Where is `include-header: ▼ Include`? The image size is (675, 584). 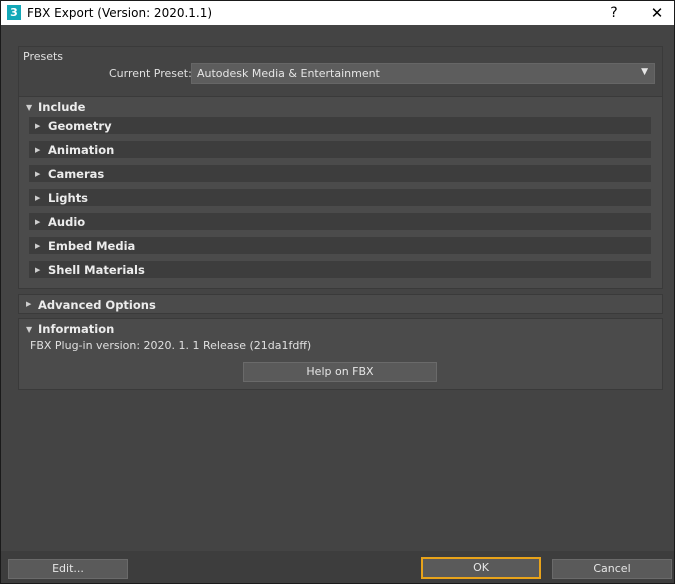
include-header: ▼ Include is located at coordinates (340, 107).